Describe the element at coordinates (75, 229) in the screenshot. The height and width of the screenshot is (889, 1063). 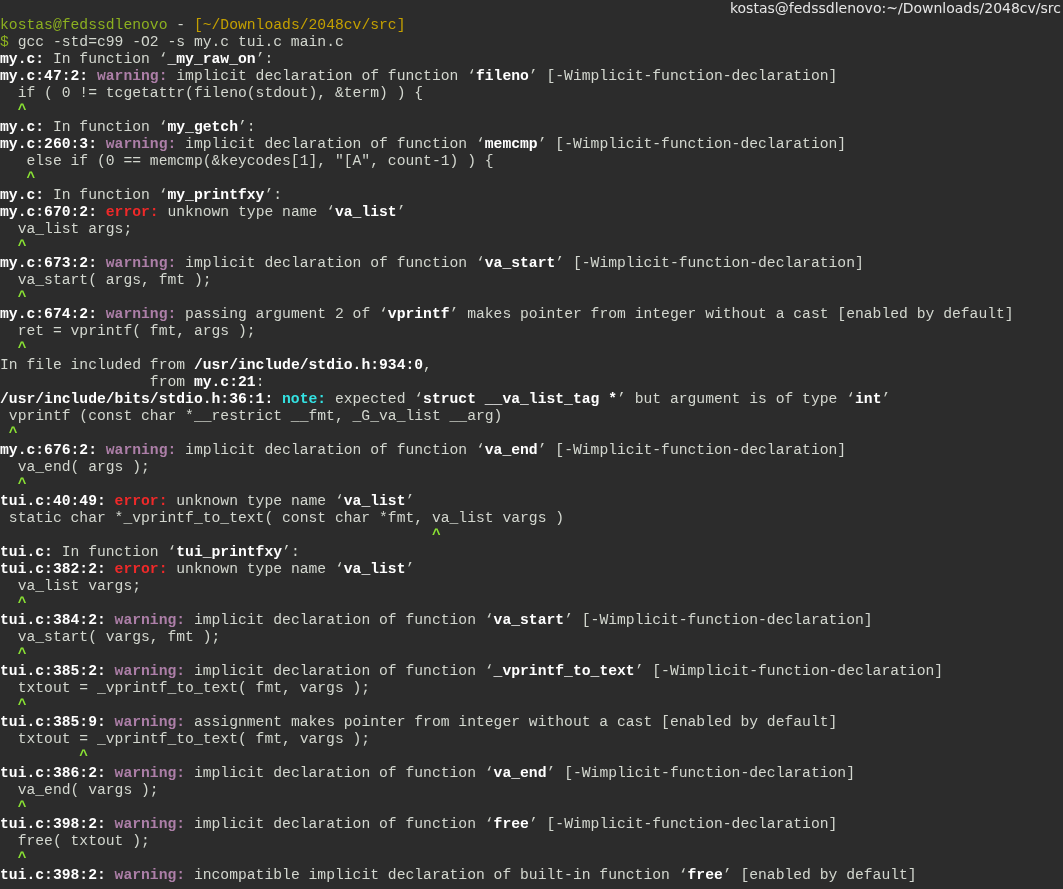
I see `terminal-line: va_list args;` at that location.